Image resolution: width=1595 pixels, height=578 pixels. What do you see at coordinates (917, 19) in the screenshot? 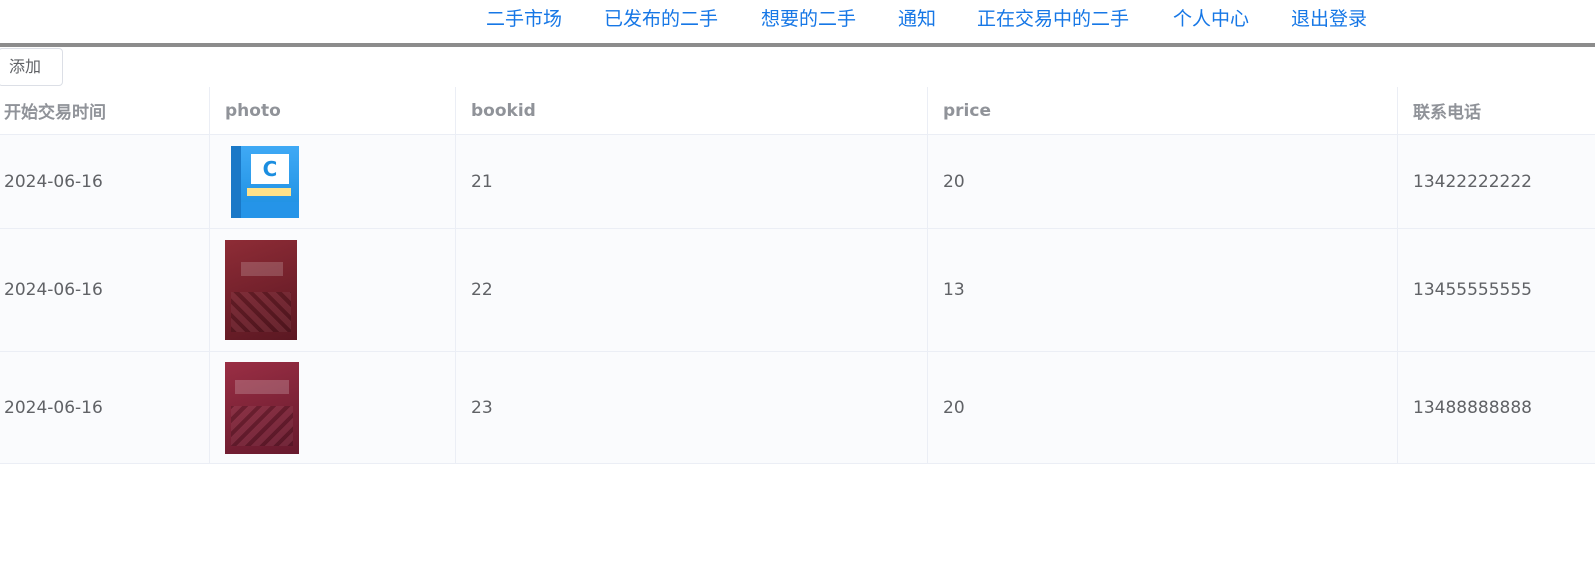
I see `nav-link-notifications: 通知` at bounding box center [917, 19].